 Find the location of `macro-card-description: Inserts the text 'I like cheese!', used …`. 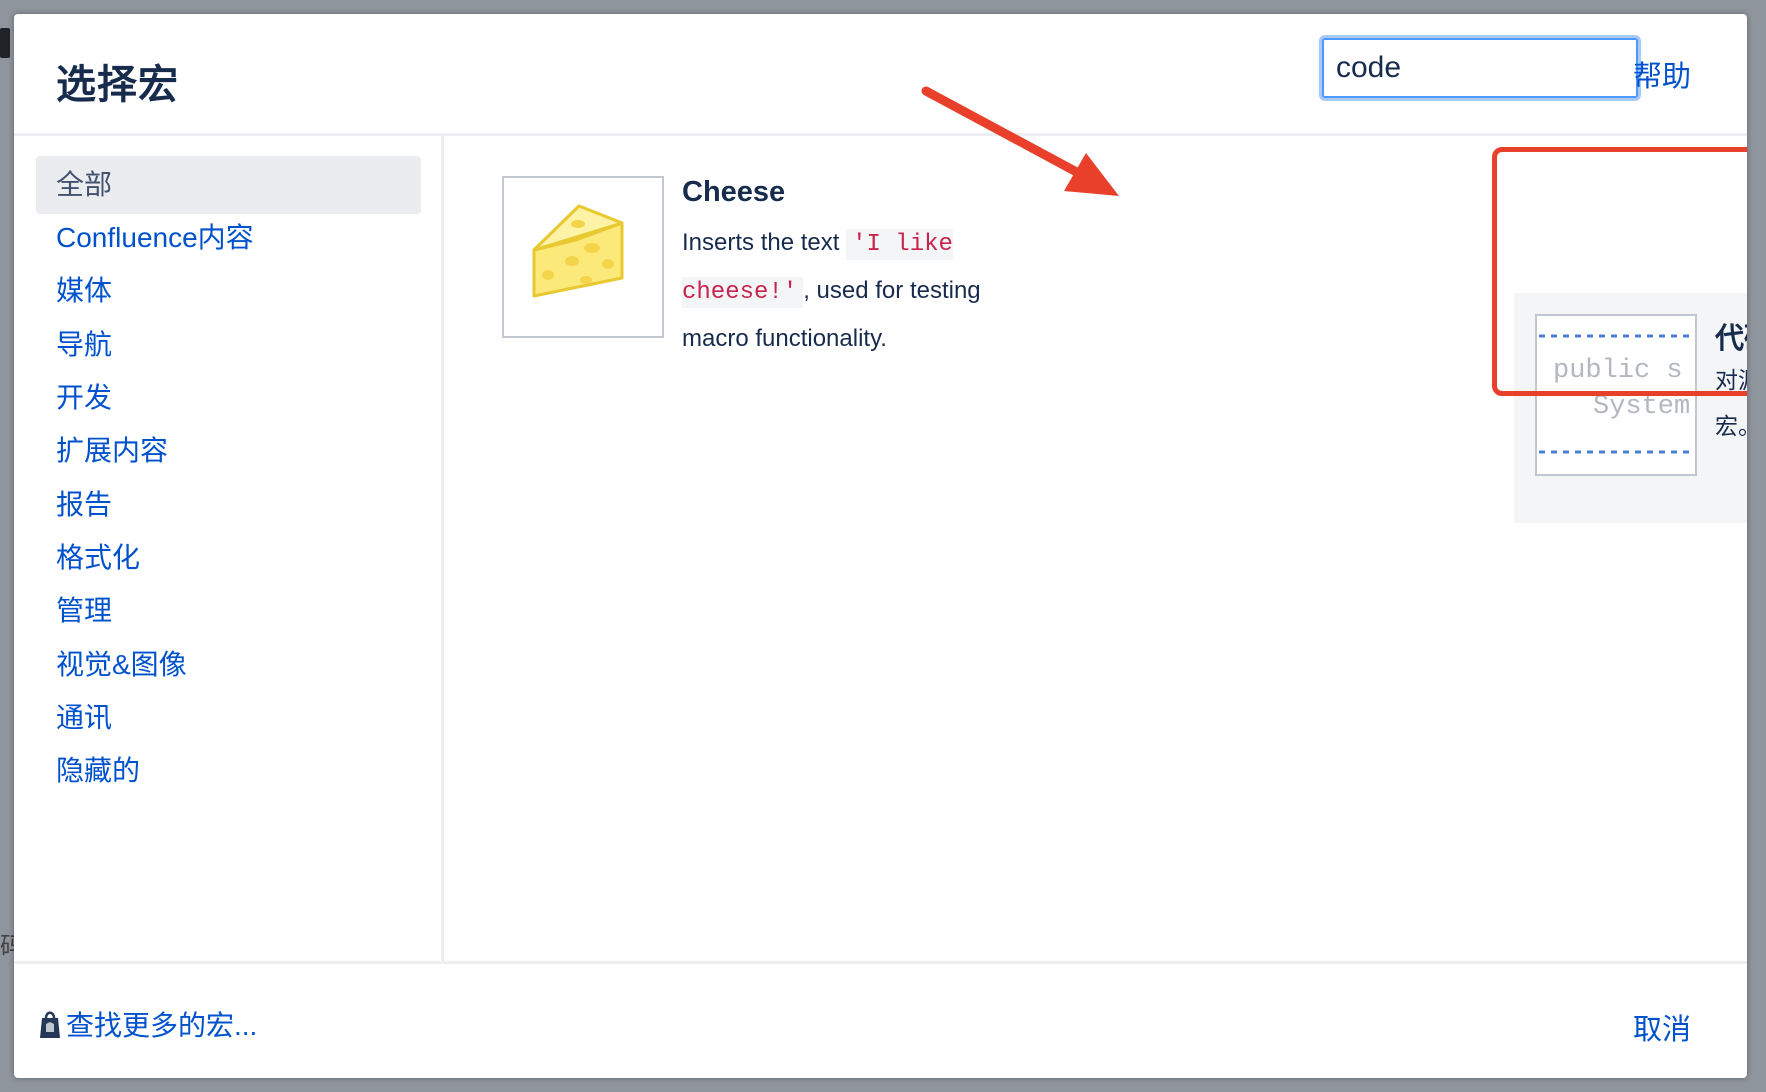

macro-card-description: Inserts the text 'I like cheese!', used … is located at coordinates (852, 291).